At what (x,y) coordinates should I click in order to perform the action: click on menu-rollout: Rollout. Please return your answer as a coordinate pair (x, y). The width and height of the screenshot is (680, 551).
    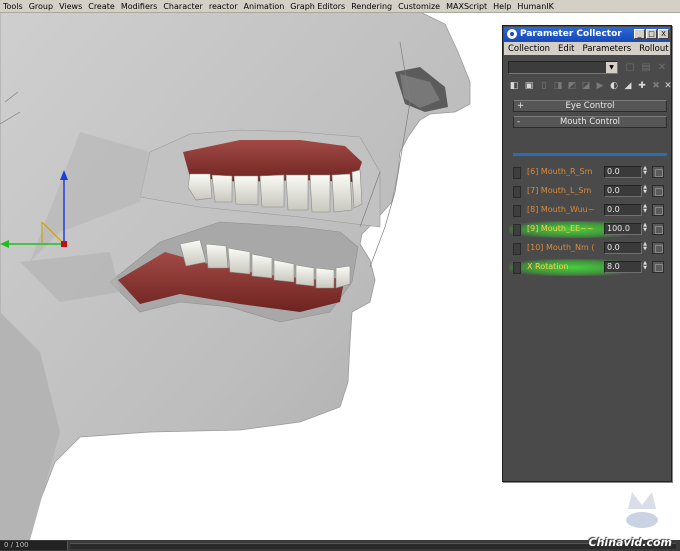
    Looking at the image, I should click on (653, 49).